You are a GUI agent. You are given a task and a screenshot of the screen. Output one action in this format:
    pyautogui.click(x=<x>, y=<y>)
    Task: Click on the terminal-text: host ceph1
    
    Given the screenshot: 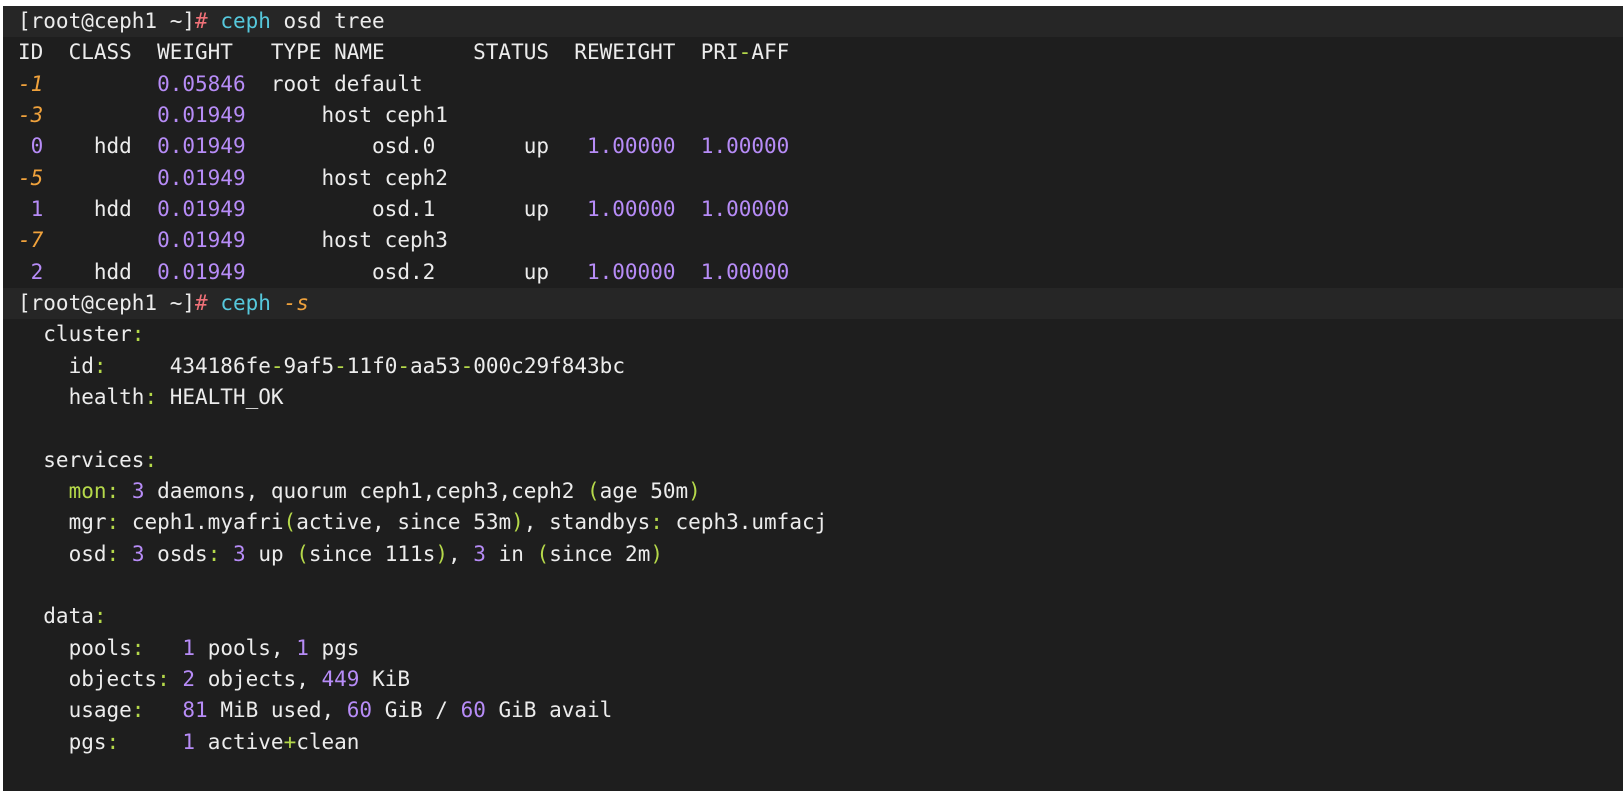 What is the action you would take?
    pyautogui.click(x=346, y=114)
    